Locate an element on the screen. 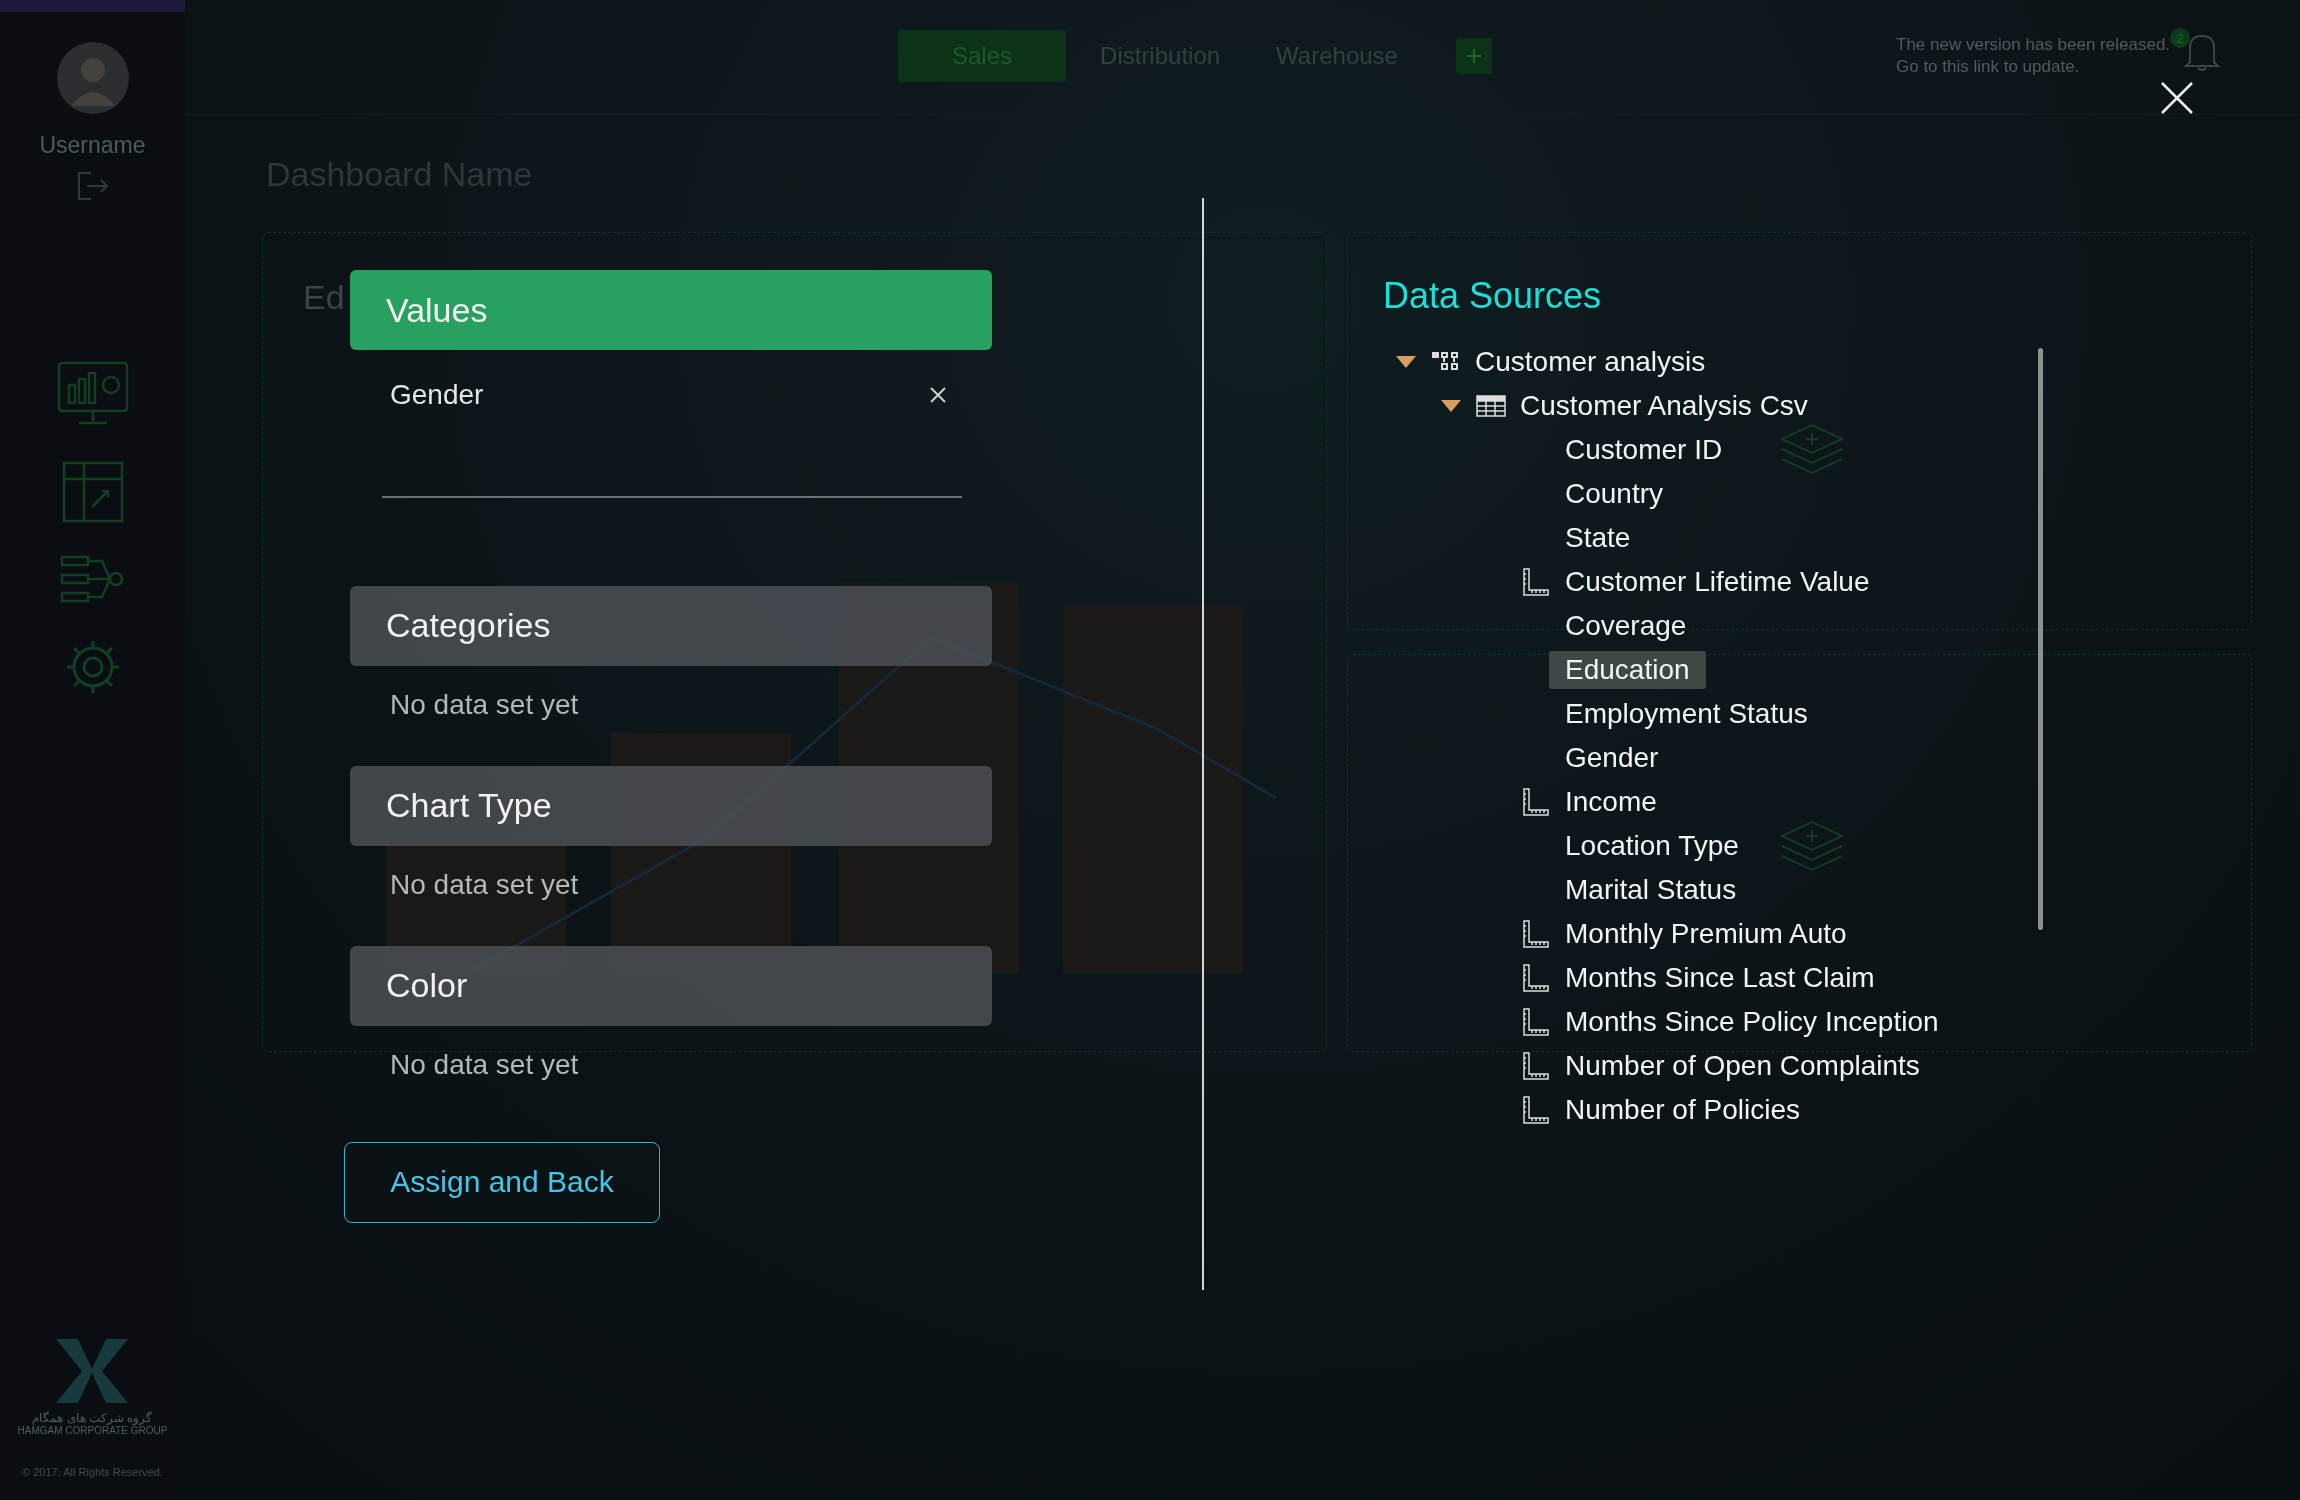 The image size is (2300, 1500). section-header: Categories is located at coordinates (671, 625).